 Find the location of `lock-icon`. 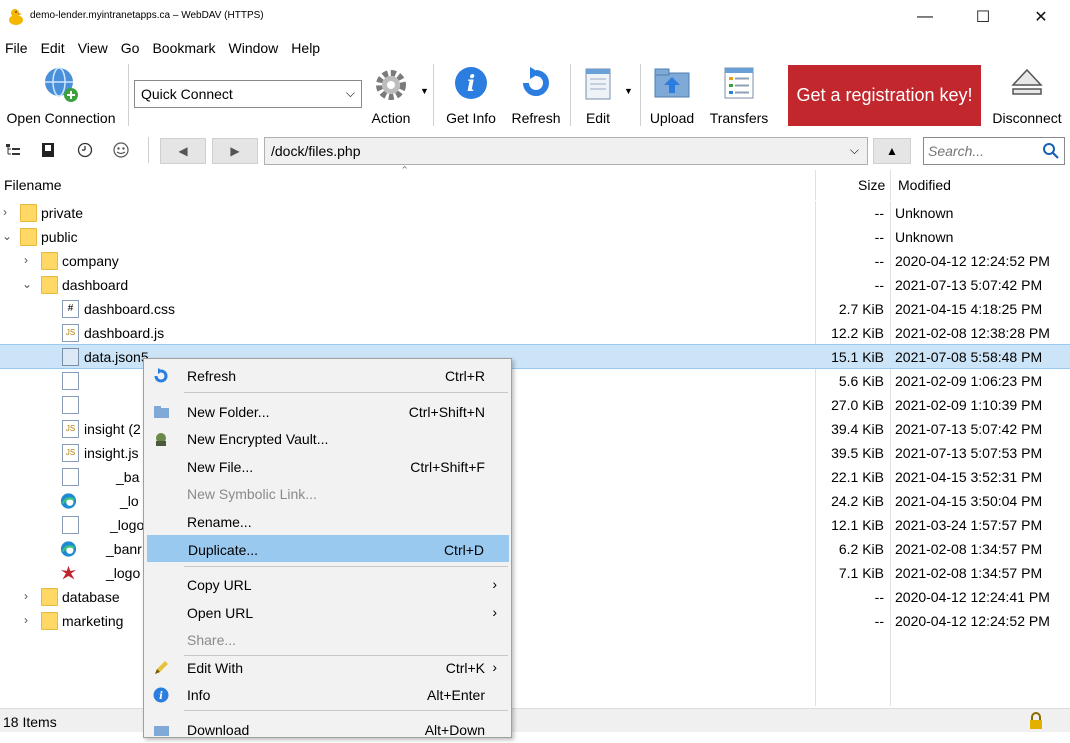

lock-icon is located at coordinates (1036, 720).